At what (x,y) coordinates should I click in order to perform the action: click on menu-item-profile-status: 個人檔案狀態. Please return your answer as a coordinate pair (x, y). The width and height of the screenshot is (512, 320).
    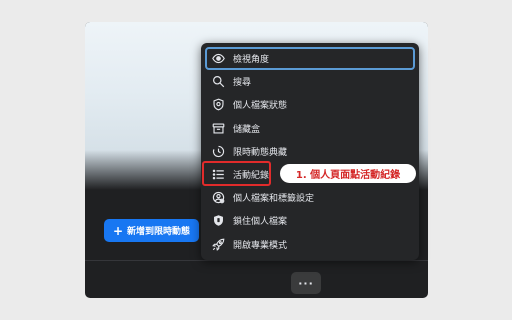
    Looking at the image, I should click on (310, 104).